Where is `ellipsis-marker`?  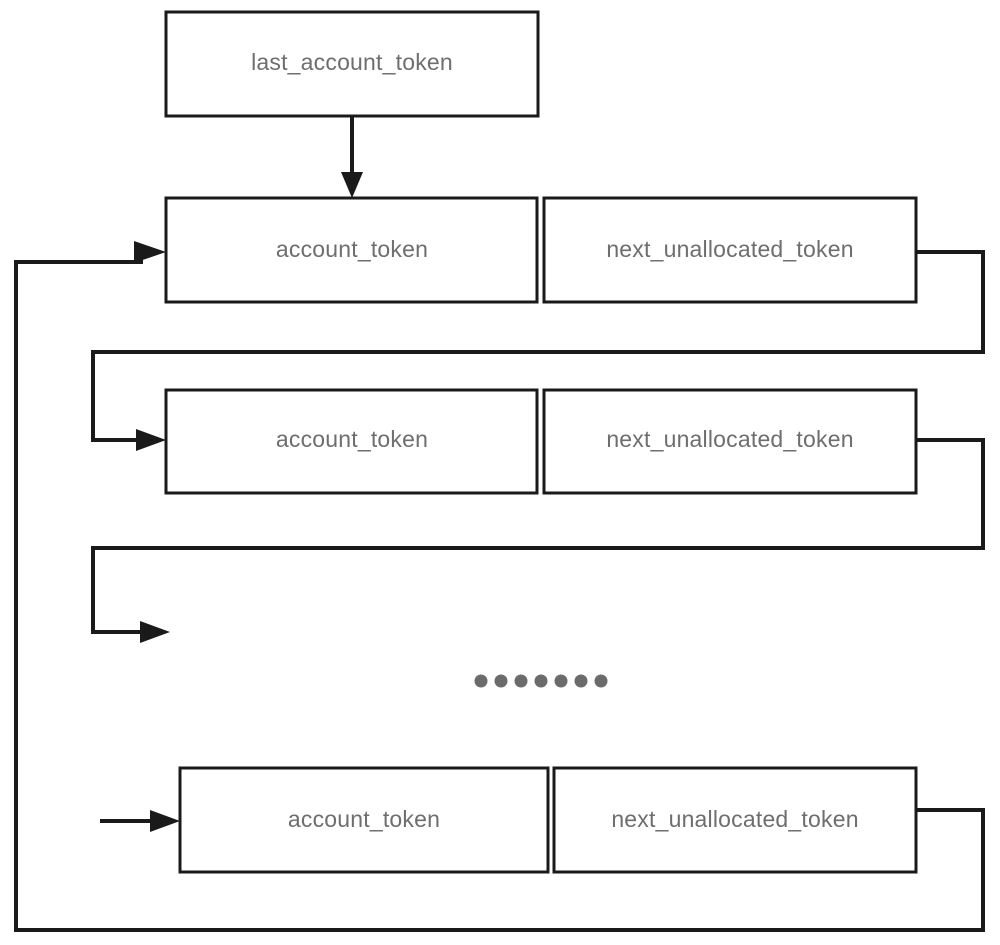
ellipsis-marker is located at coordinates (541, 681).